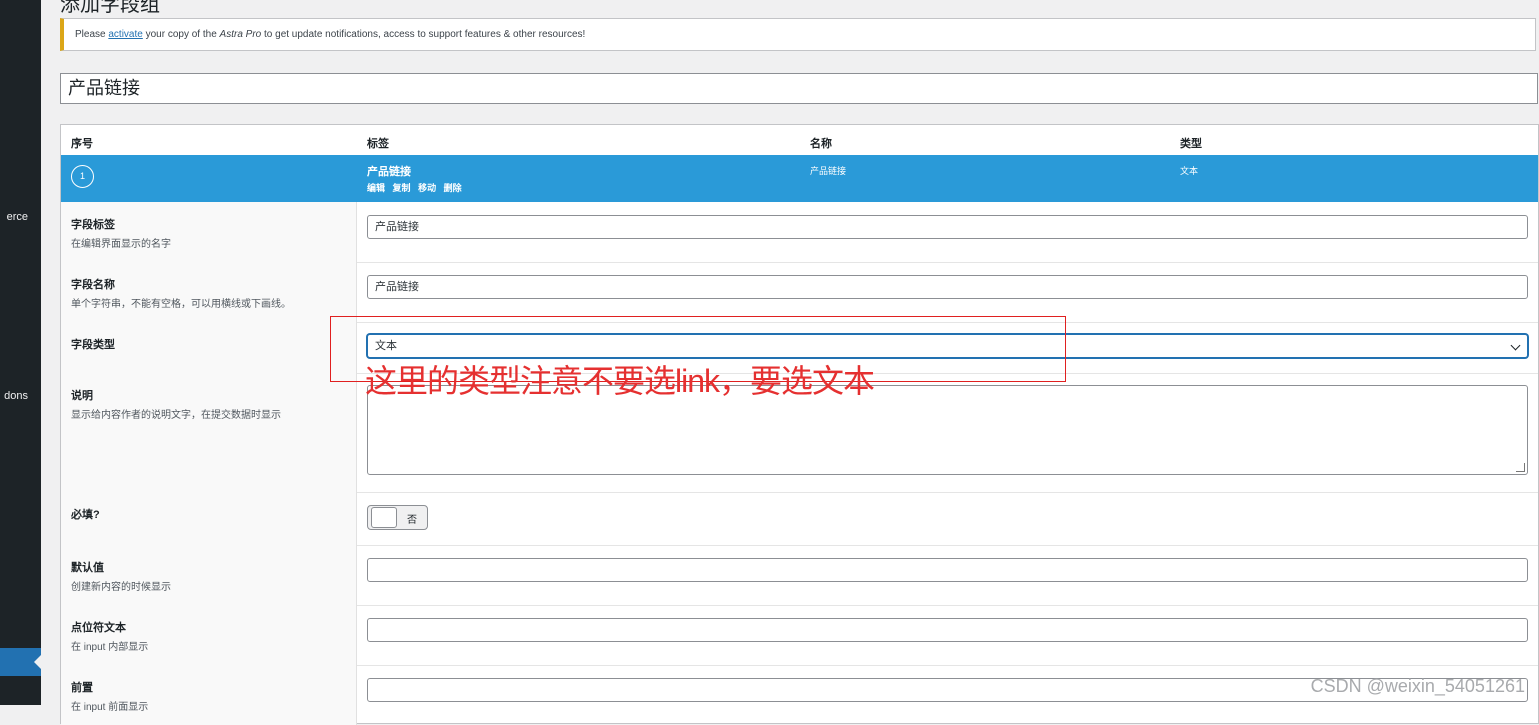 The image size is (1539, 725). What do you see at coordinates (121, 244) in the screenshot?
I see `setting-description: 在编辑界面显示的名字` at bounding box center [121, 244].